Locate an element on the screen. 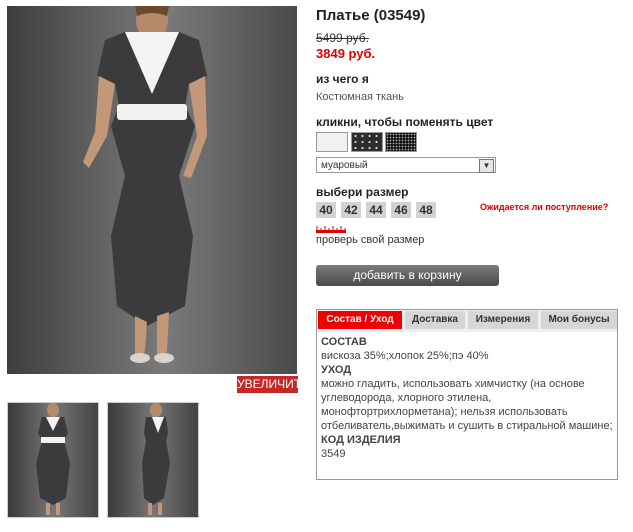 This screenshot has width=633, height=532. tab-delivery: Доставка is located at coordinates (435, 320).